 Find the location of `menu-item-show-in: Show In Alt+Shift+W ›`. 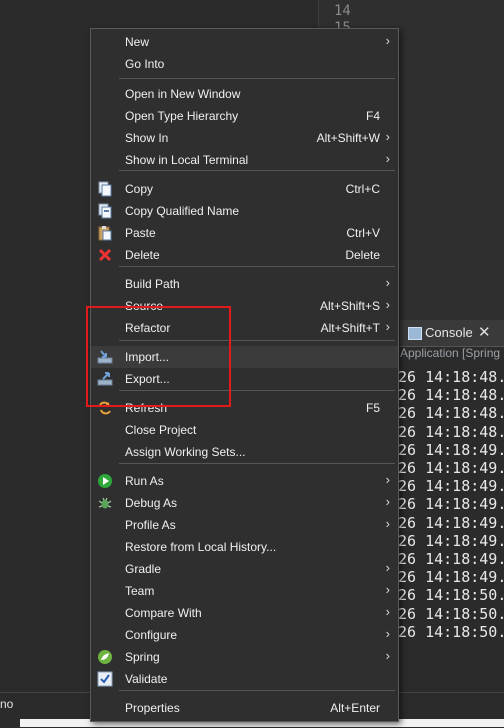

menu-item-show-in: Show In Alt+Shift+W › is located at coordinates (244, 138).